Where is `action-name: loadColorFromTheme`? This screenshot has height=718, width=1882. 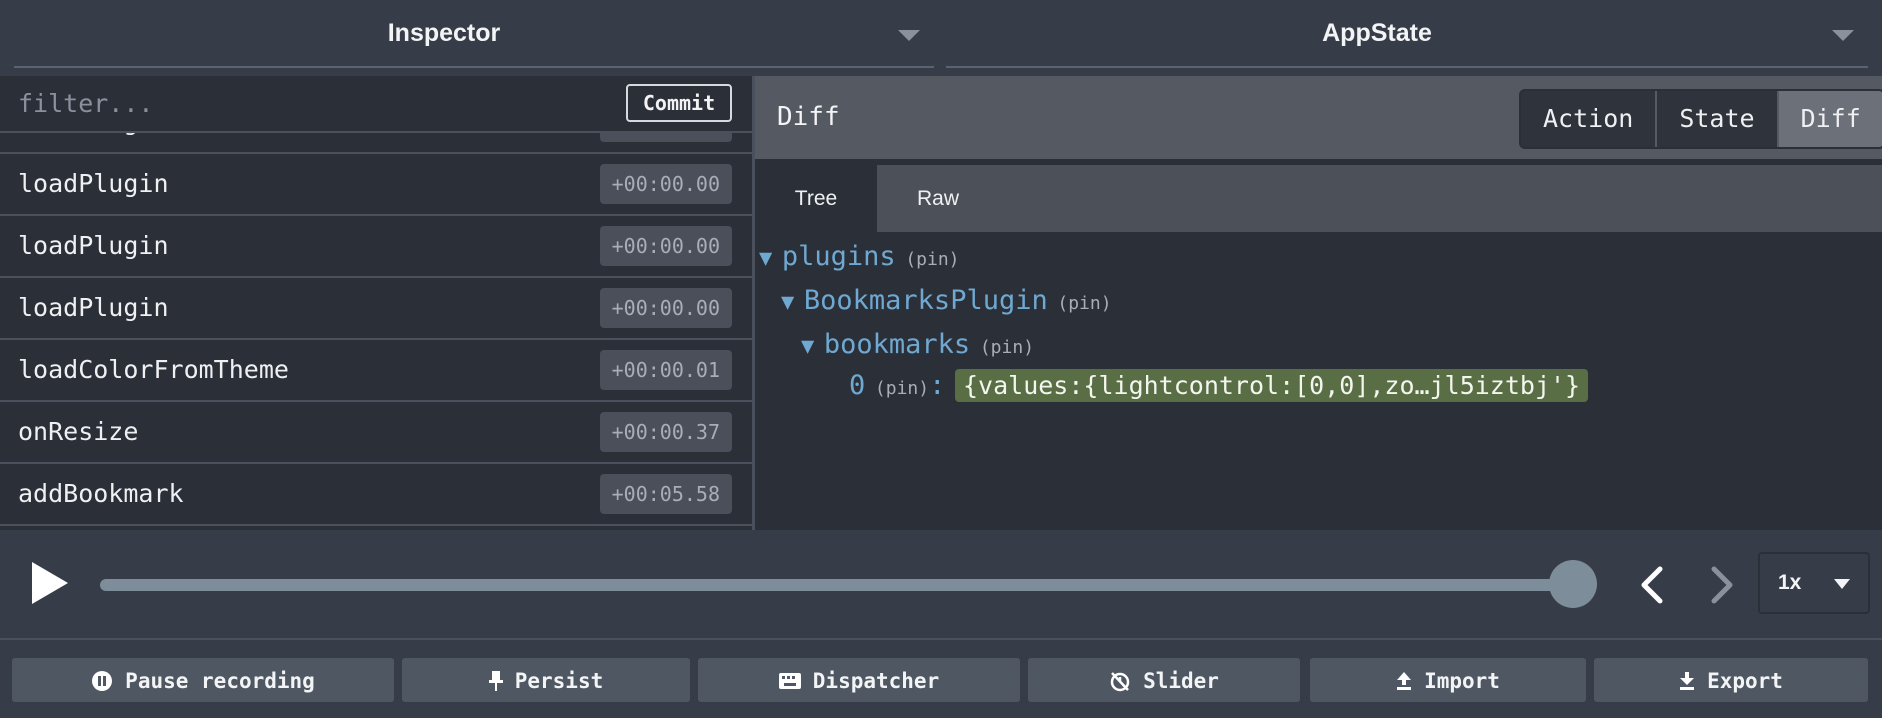 action-name: loadColorFromTheme is located at coordinates (153, 369).